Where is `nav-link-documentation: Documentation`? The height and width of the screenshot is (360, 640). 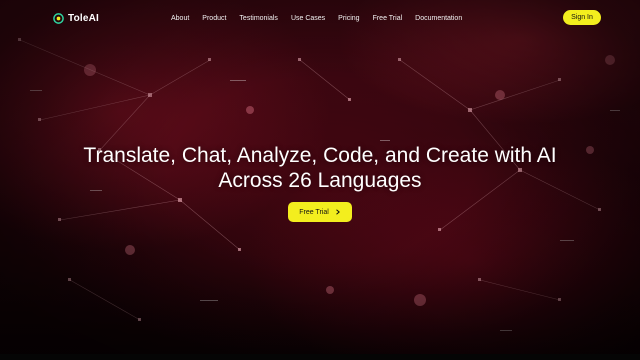
nav-link-documentation: Documentation is located at coordinates (438, 18).